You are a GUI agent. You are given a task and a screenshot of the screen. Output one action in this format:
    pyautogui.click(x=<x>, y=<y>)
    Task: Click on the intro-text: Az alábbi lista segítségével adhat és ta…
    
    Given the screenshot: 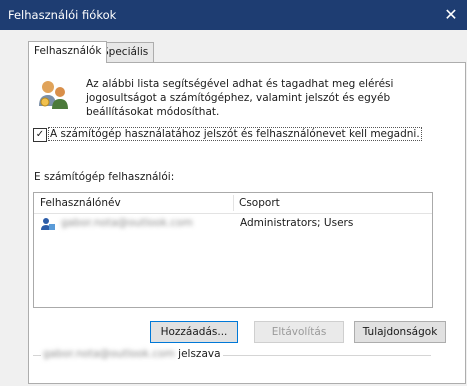 What is the action you would take?
    pyautogui.click(x=240, y=98)
    